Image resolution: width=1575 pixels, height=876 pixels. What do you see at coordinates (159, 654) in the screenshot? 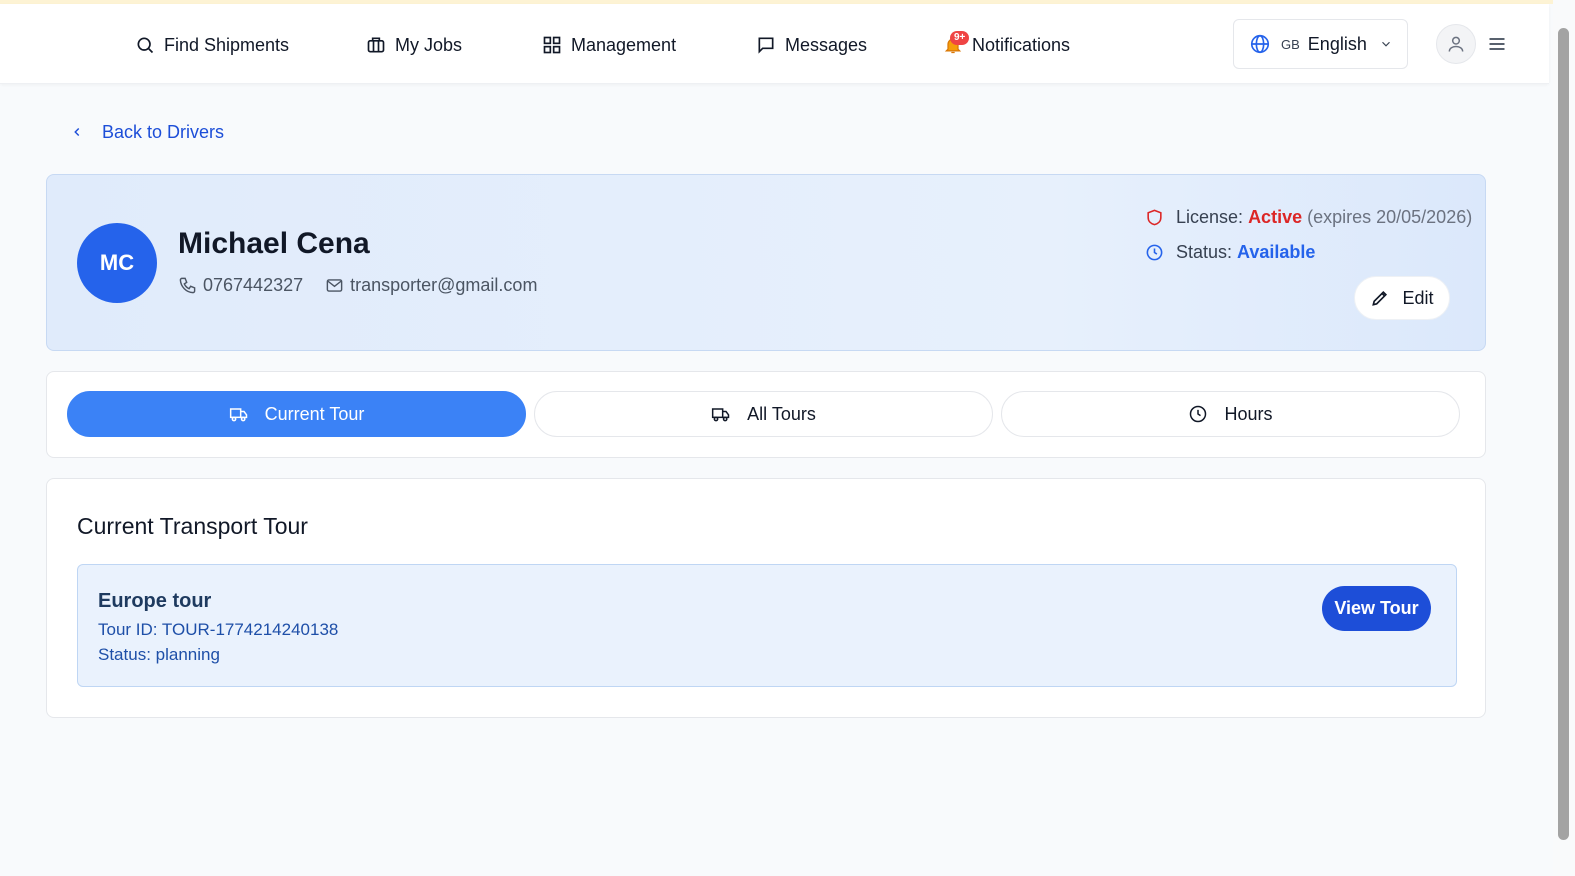
I see `tour-status: Status: planning` at bounding box center [159, 654].